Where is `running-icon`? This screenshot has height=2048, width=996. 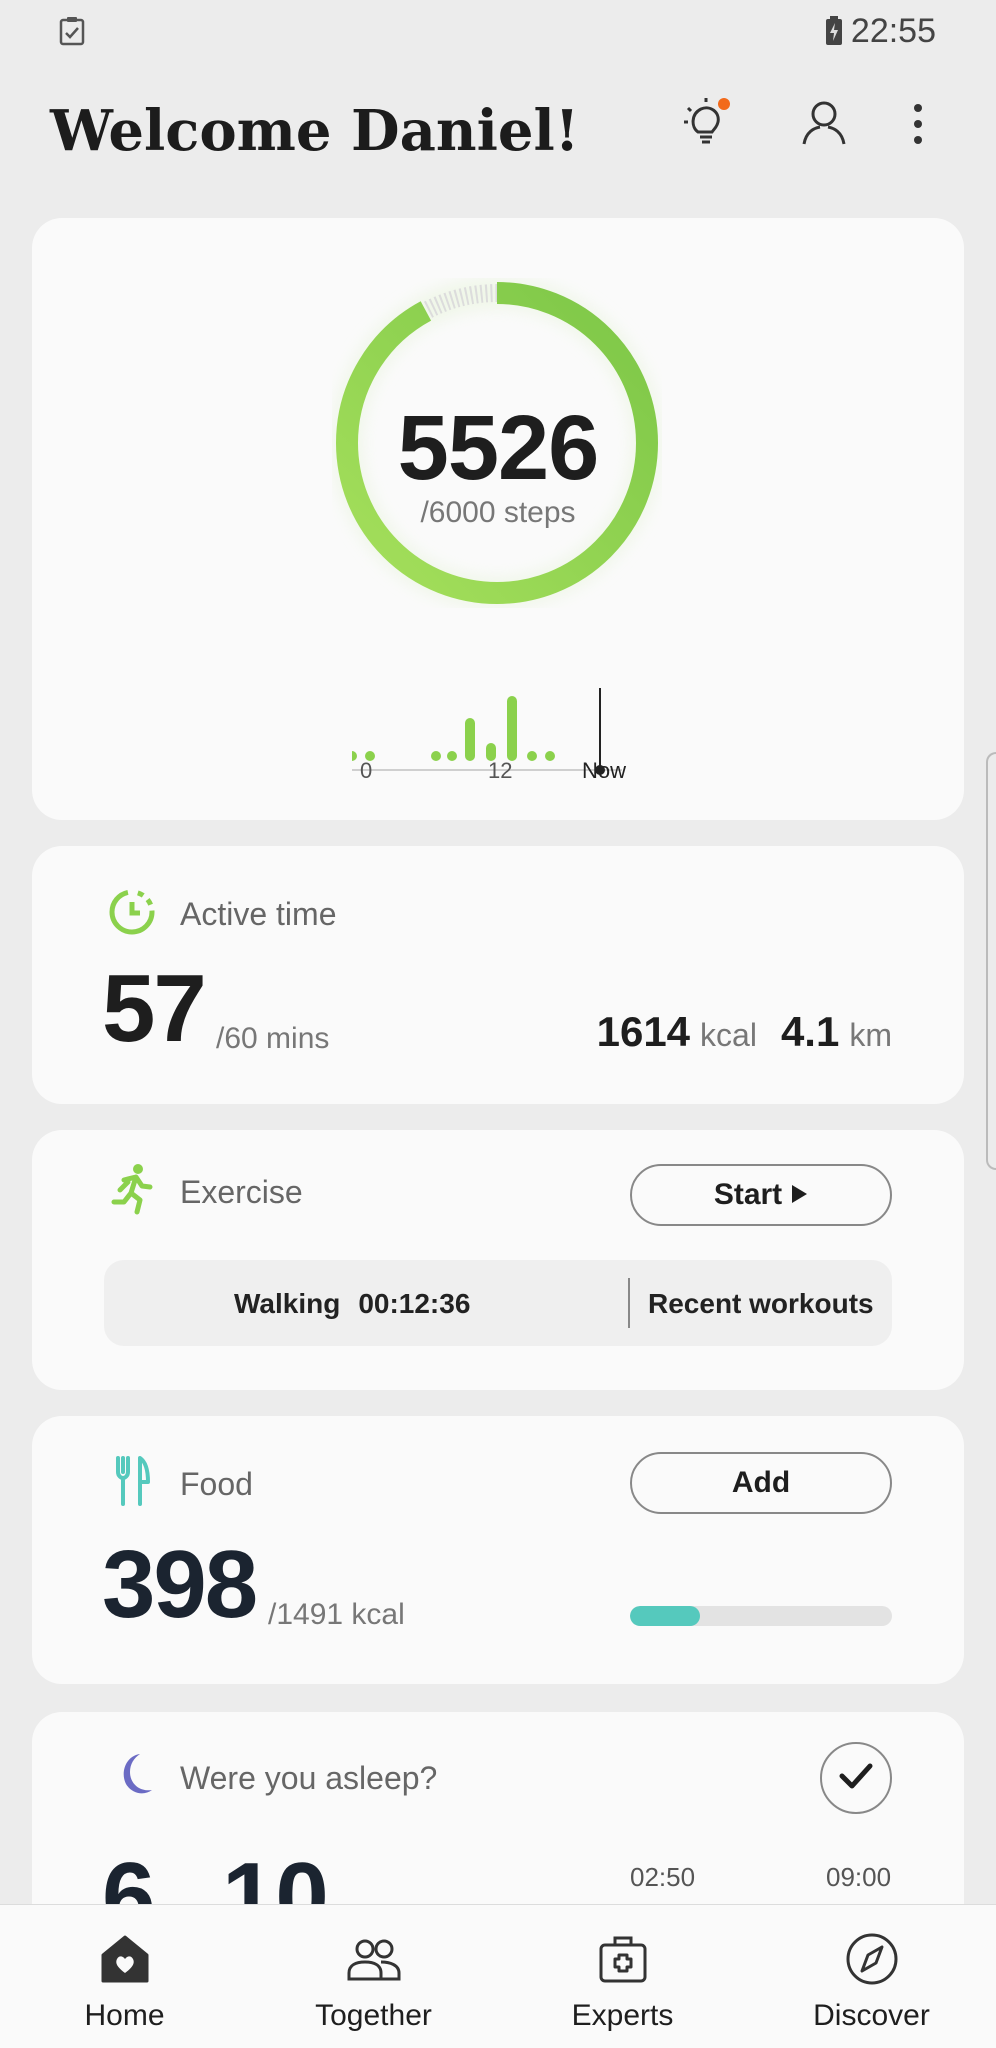
running-icon is located at coordinates (132, 1188).